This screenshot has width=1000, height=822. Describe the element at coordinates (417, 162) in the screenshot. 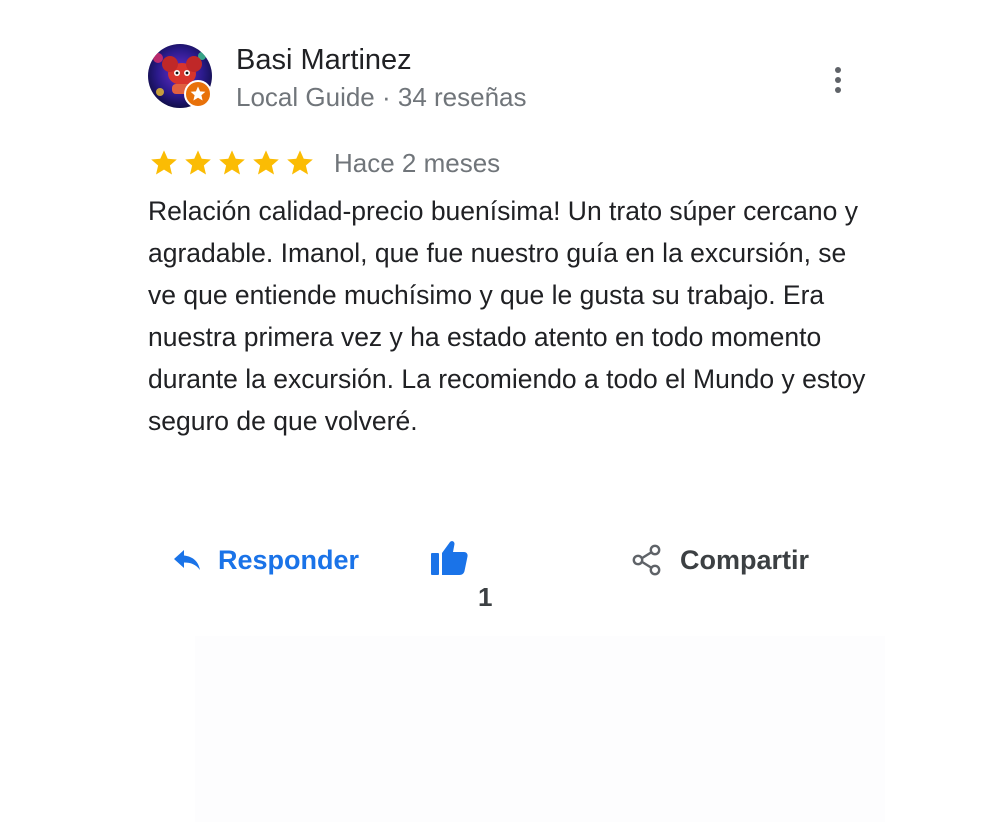

I see `review-time: Hace 2 meses` at that location.